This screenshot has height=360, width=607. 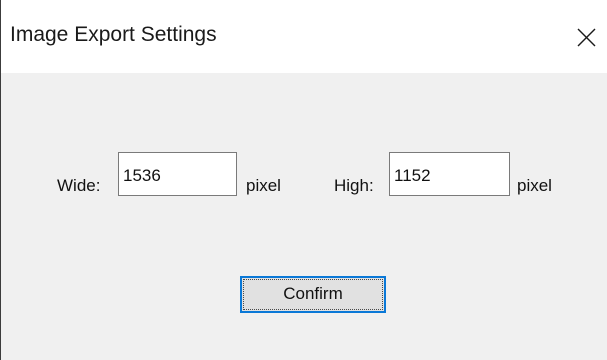 I want to click on width-input: 1536, so click(x=177, y=174).